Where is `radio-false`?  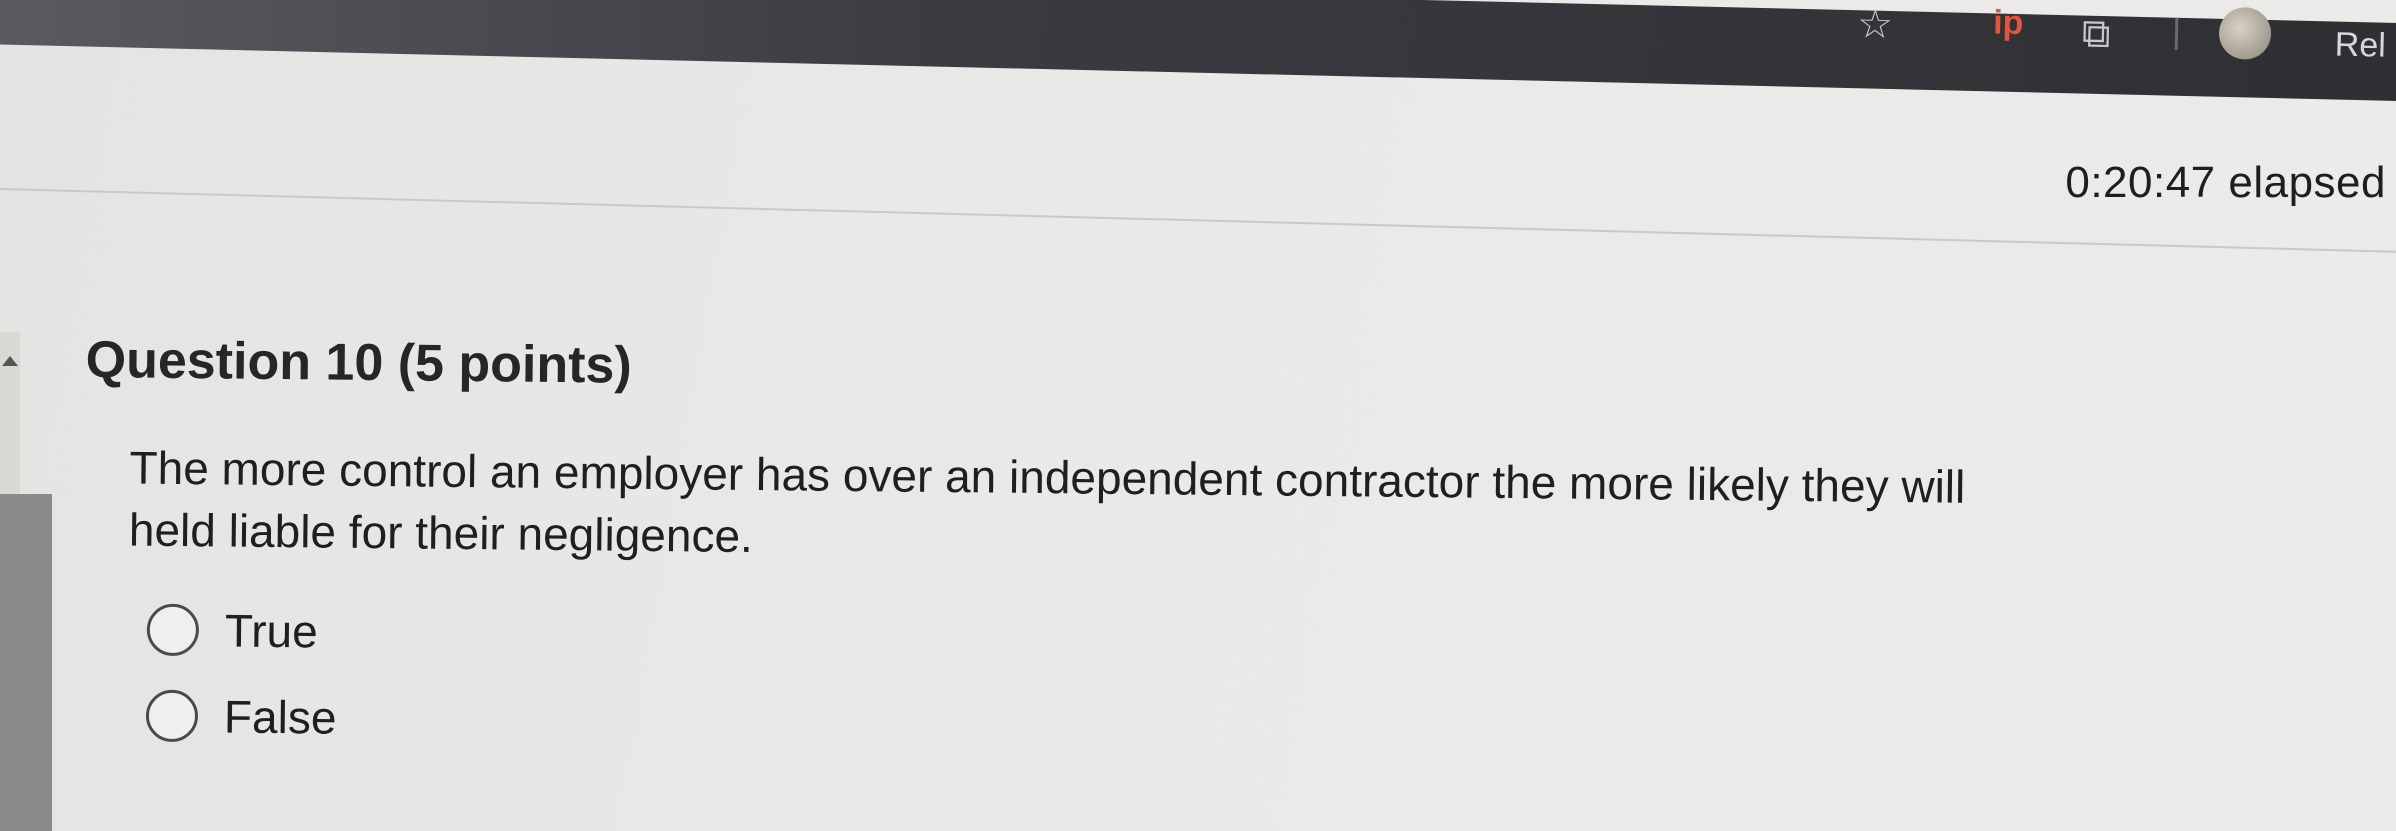
radio-false is located at coordinates (172, 716).